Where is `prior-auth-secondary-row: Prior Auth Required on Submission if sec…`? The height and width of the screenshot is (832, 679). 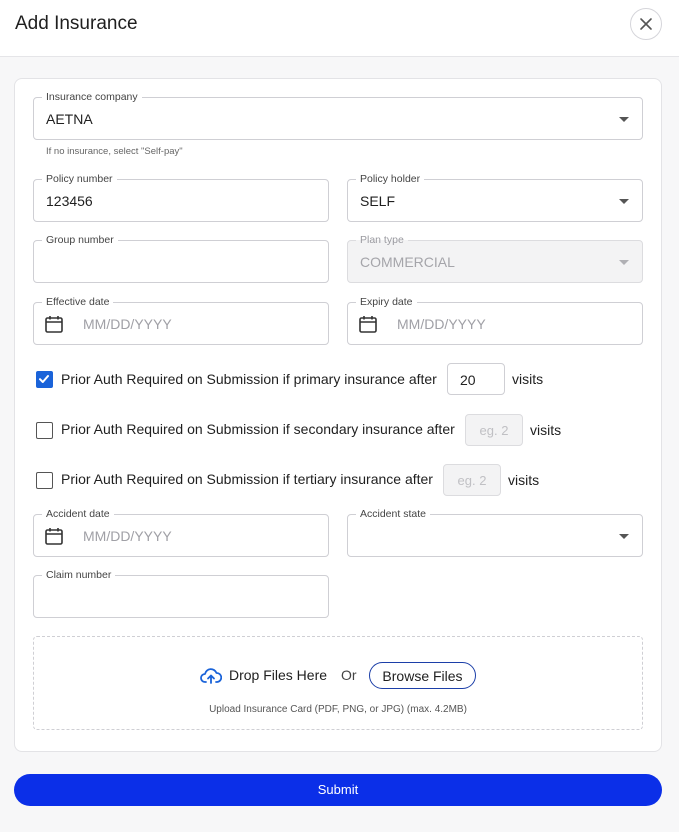 prior-auth-secondary-row: Prior Auth Required on Submission if sec… is located at coordinates (248, 429).